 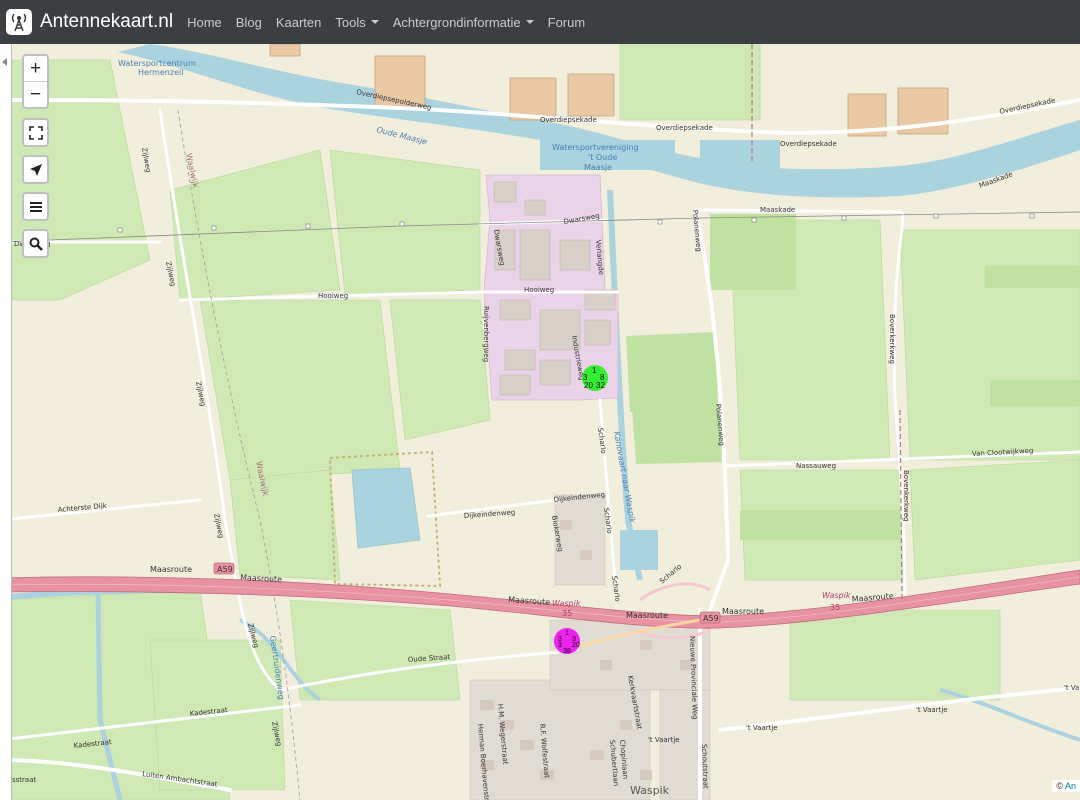 I want to click on antenna-cluster-green: 1 3 8 20 32, so click(x=595, y=378).